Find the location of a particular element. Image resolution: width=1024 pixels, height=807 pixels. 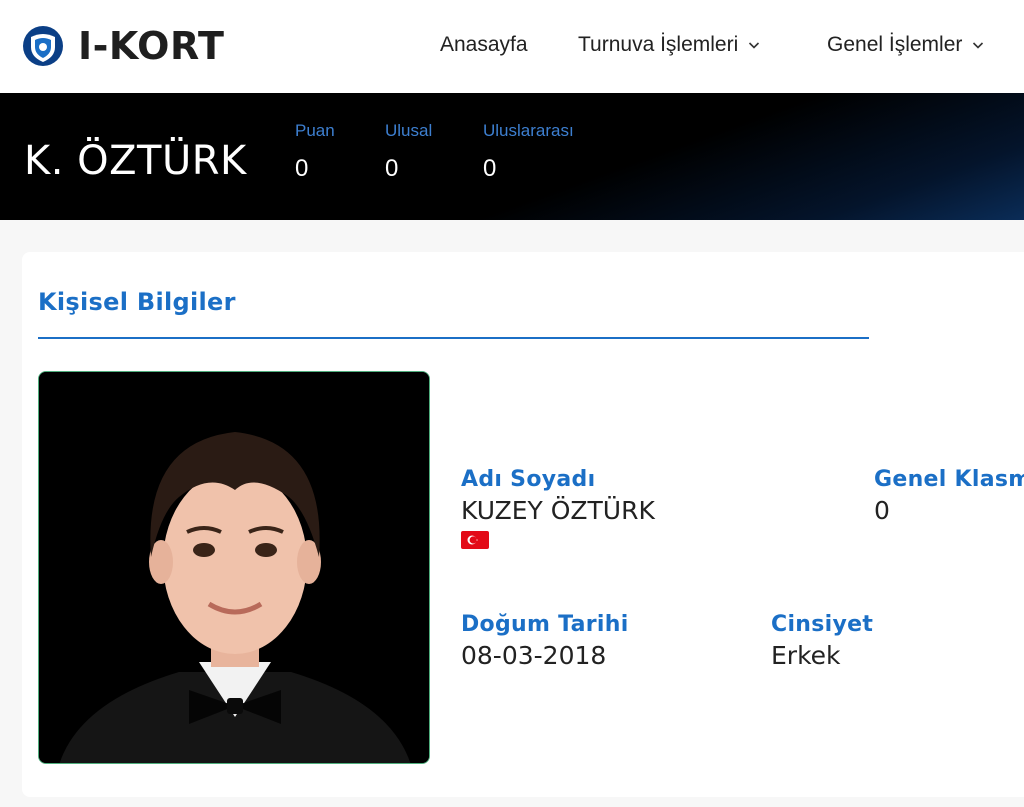

field-label: Cinsiyet is located at coordinates (822, 624).